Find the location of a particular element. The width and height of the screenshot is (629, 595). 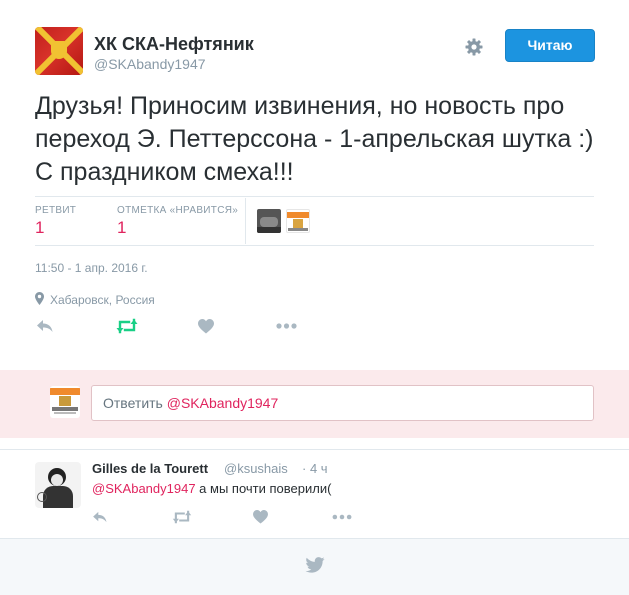

reply-mention: @SKAbandy1947 is located at coordinates (144, 488).